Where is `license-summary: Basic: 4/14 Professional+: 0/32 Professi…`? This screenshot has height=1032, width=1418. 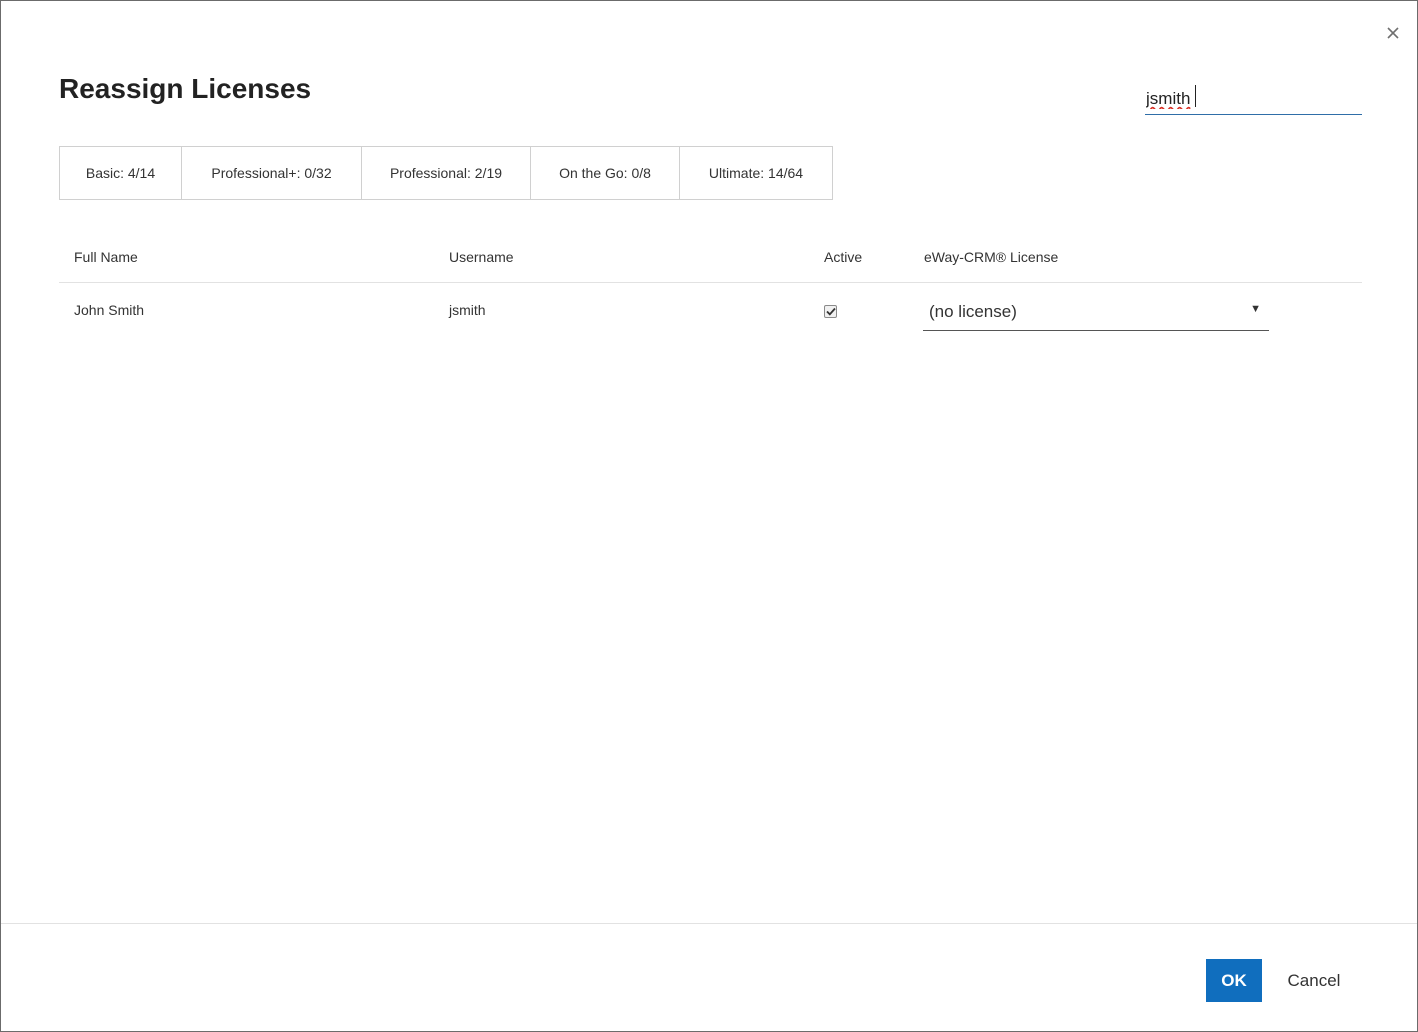
license-summary: Basic: 4/14 Professional+: 0/32 Professi… is located at coordinates (446, 173).